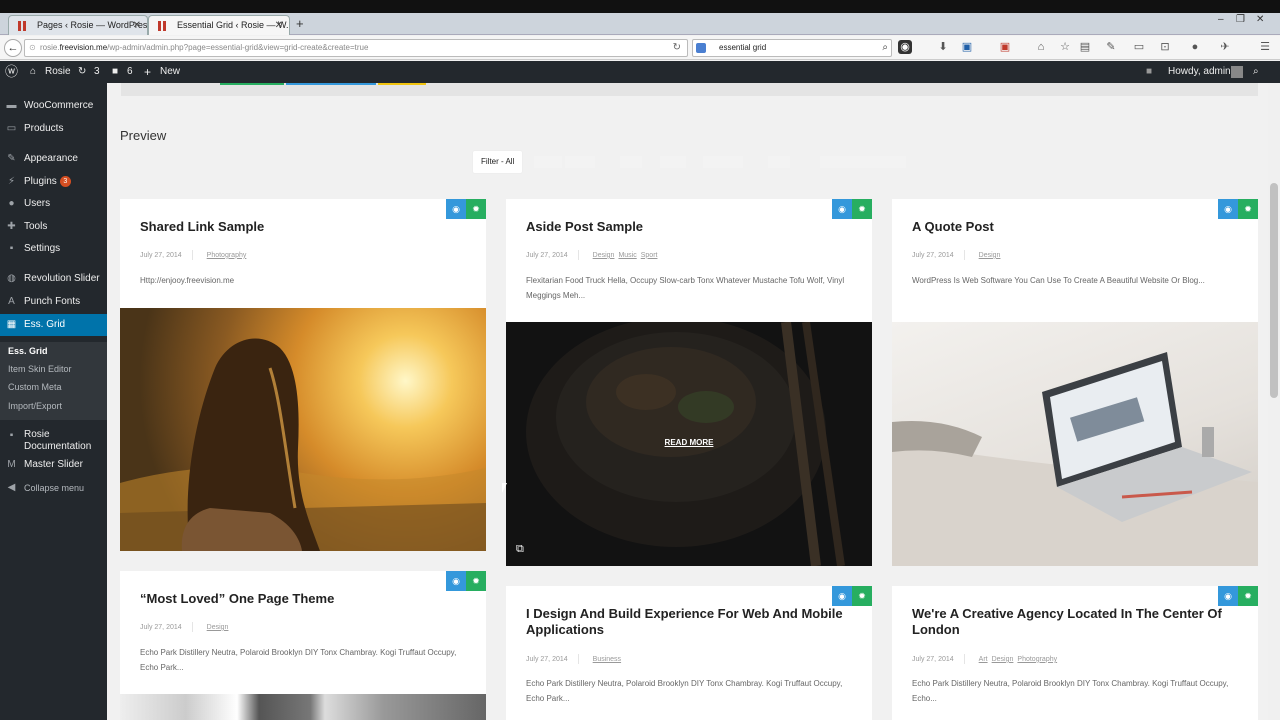 The image size is (1280, 720). Describe the element at coordinates (300, 227) in the screenshot. I see `card-title: Shared Link Sample` at that location.